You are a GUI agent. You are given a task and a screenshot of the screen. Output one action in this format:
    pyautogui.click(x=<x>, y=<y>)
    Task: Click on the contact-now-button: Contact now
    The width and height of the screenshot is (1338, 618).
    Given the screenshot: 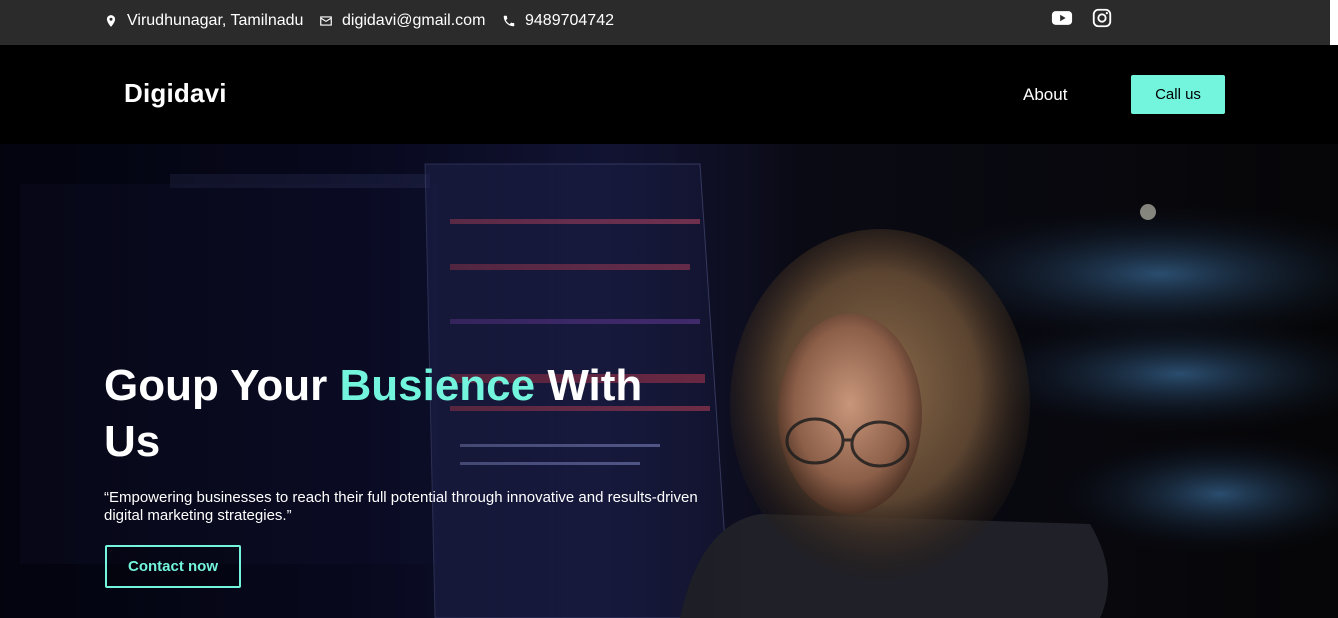 What is the action you would take?
    pyautogui.click(x=173, y=566)
    